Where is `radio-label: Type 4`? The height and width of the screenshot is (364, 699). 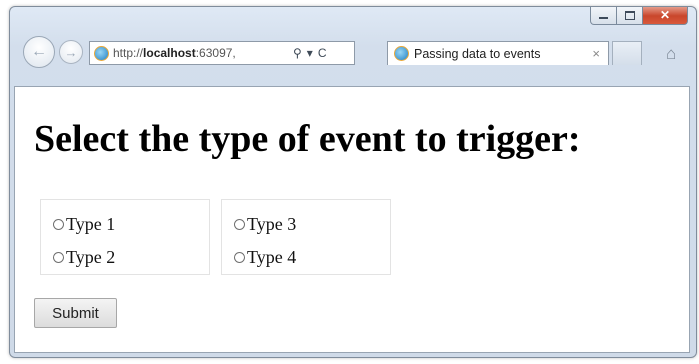 radio-label: Type 4 is located at coordinates (272, 257).